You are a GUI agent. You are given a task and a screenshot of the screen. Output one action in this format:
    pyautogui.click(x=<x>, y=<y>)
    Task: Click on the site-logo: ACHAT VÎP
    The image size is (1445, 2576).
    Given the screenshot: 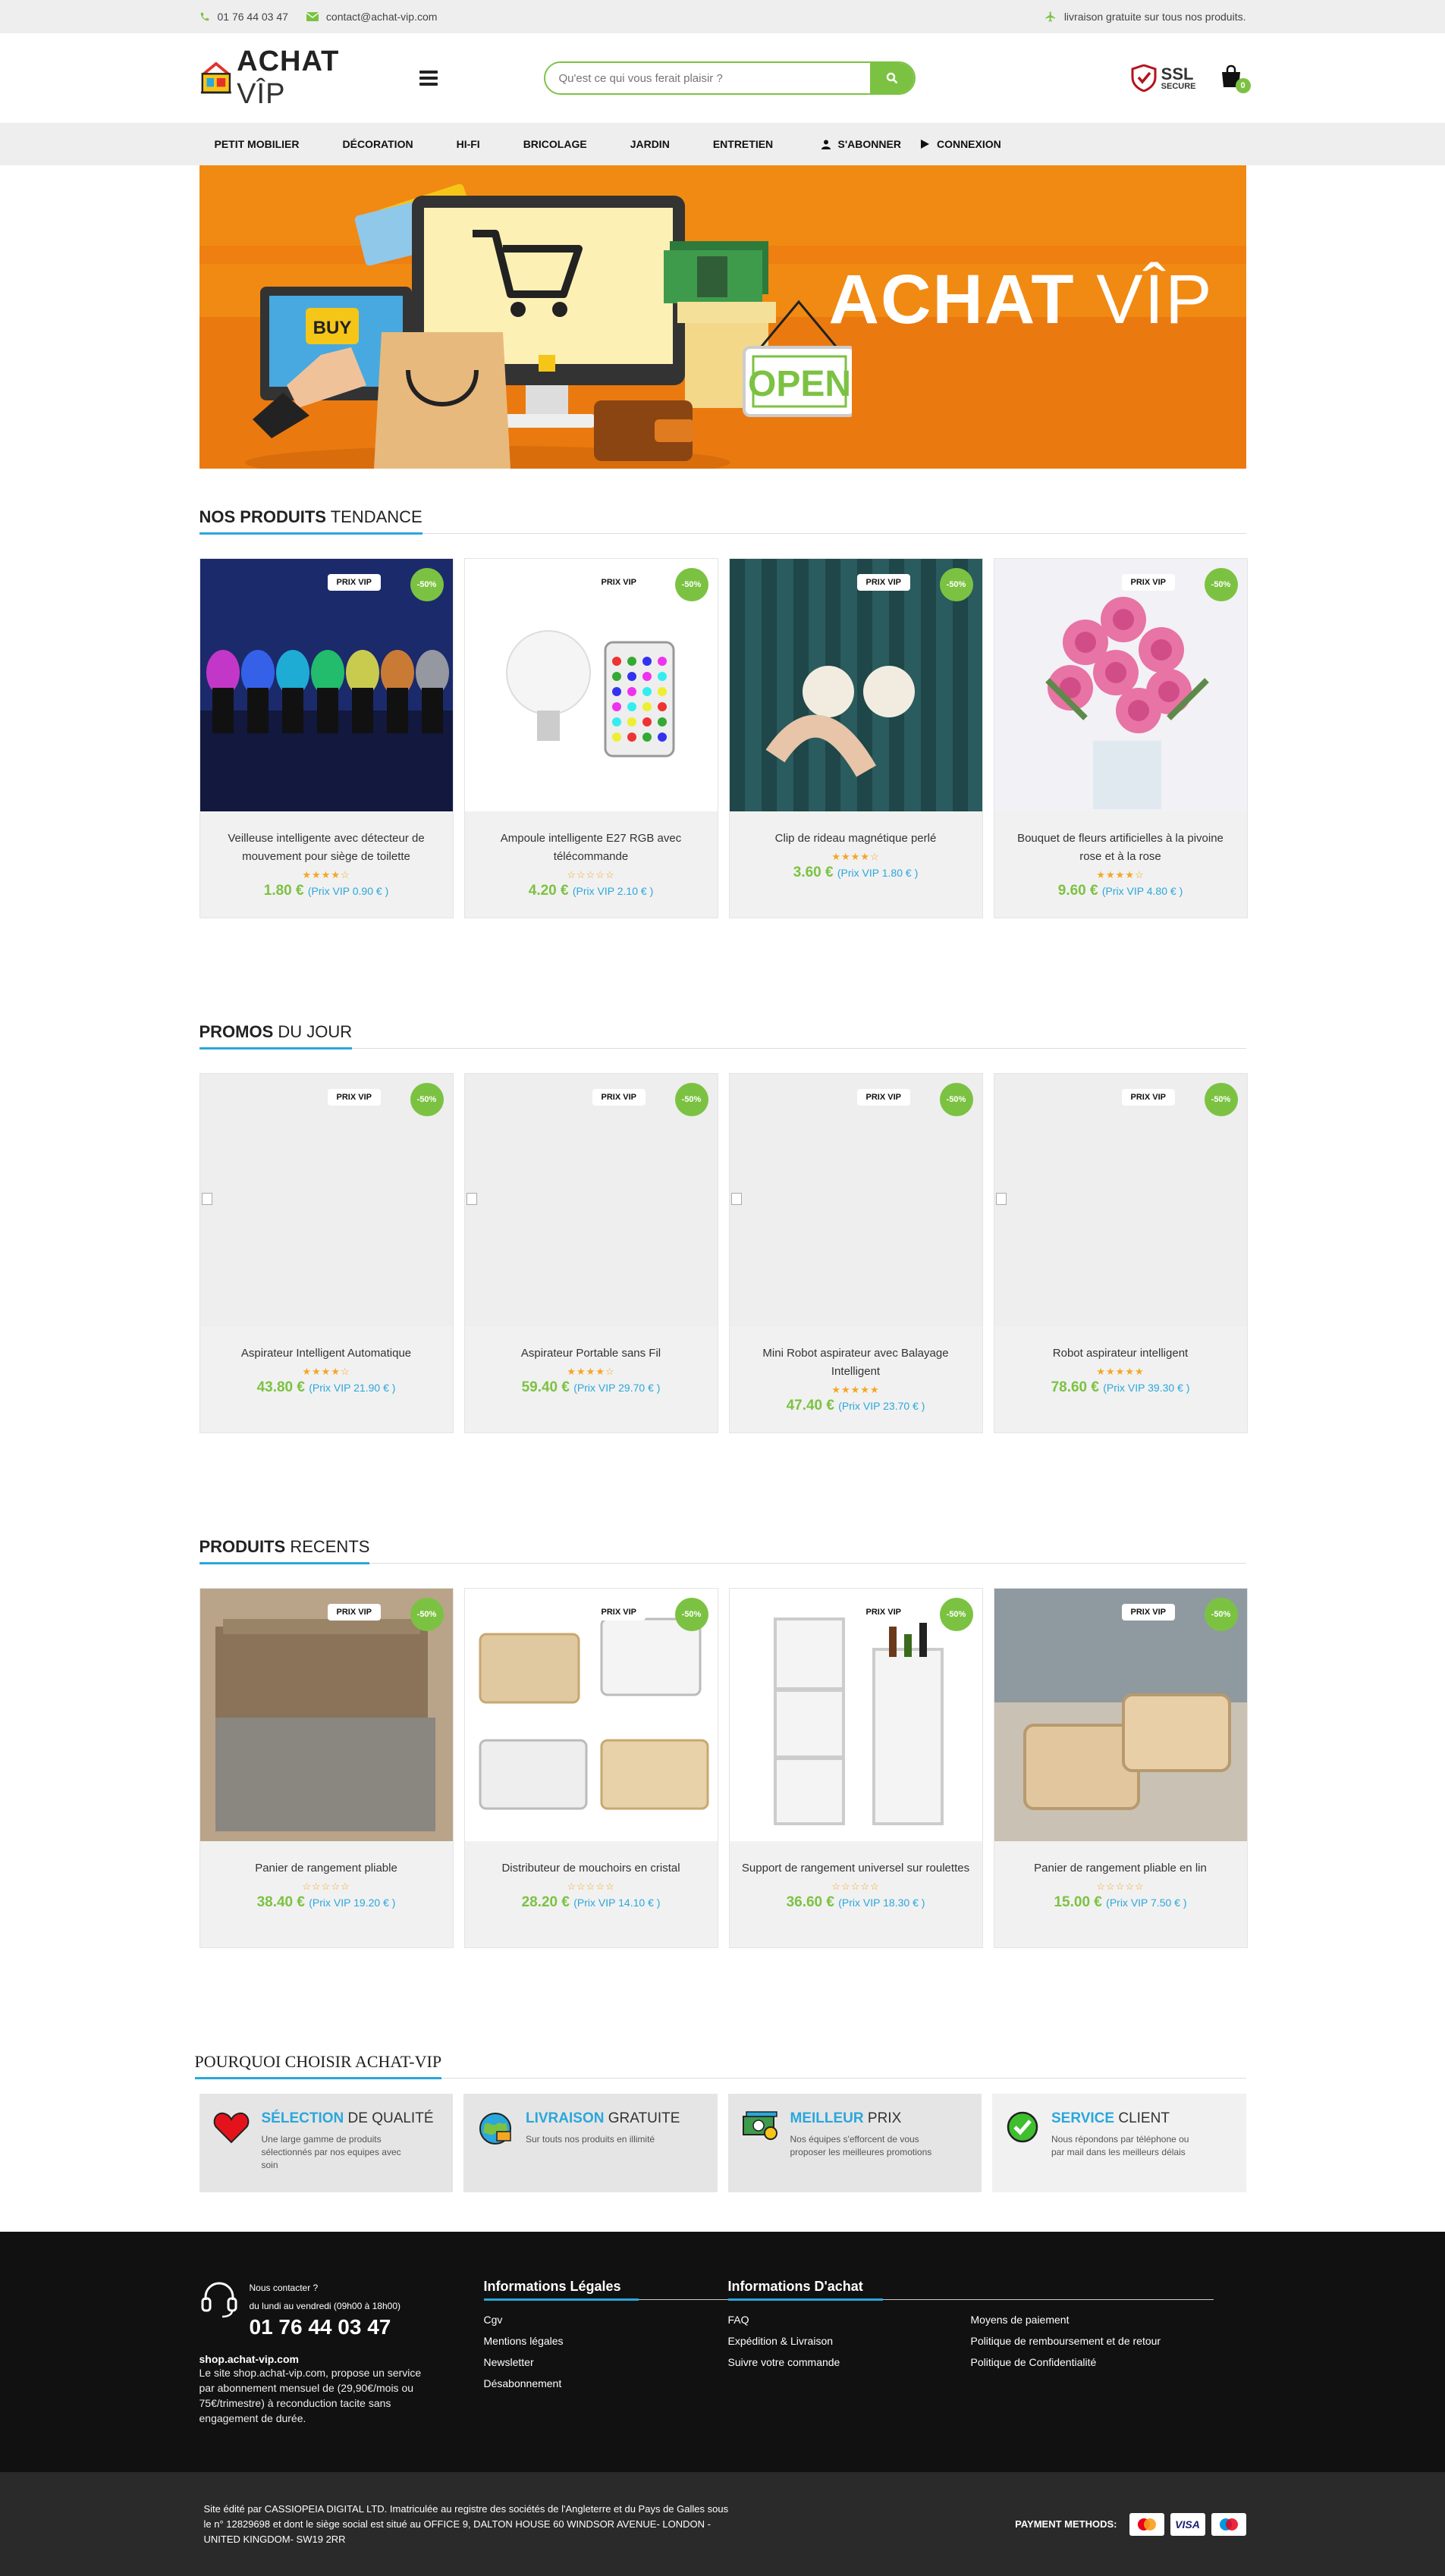 What is the action you would take?
    pyautogui.click(x=294, y=78)
    